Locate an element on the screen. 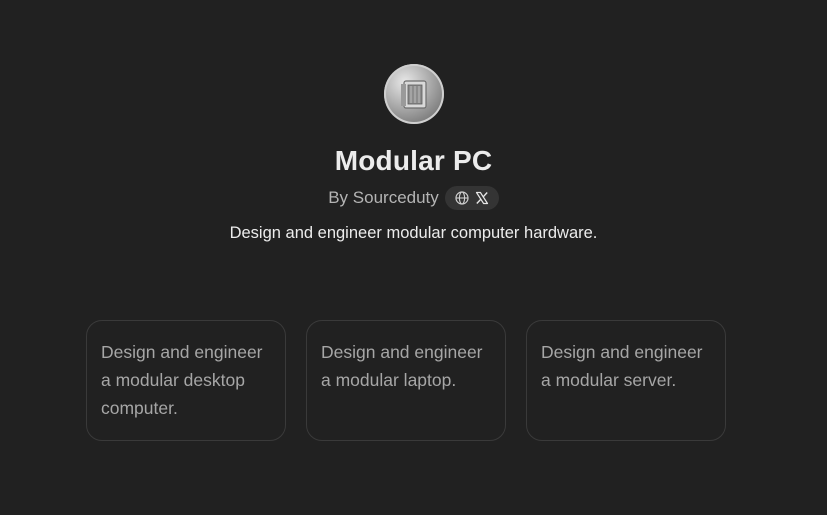  author-name: By Sourceduty is located at coordinates (383, 197).